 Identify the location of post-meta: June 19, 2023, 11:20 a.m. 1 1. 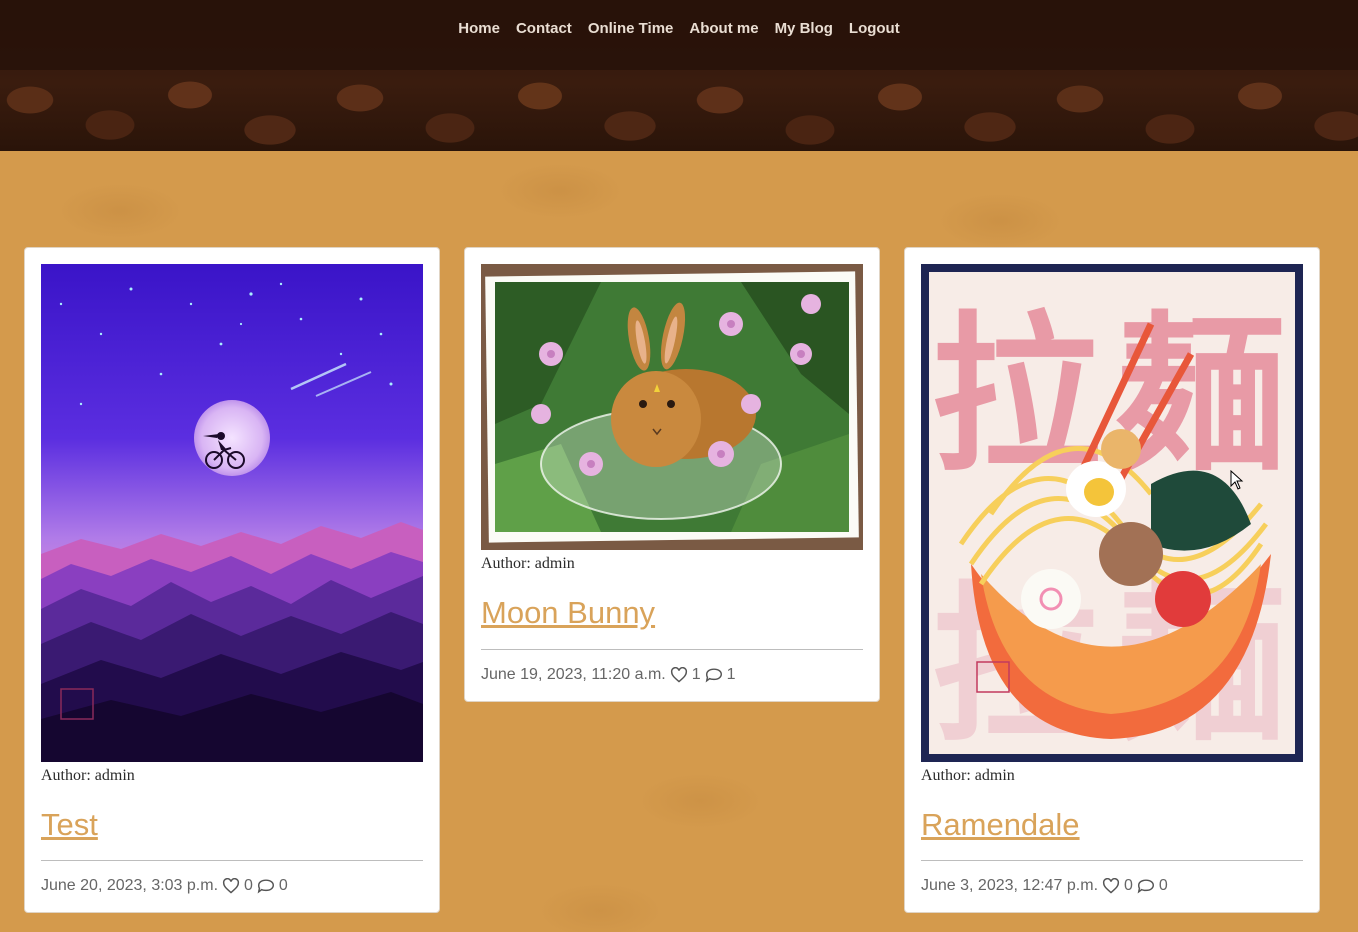
(608, 675).